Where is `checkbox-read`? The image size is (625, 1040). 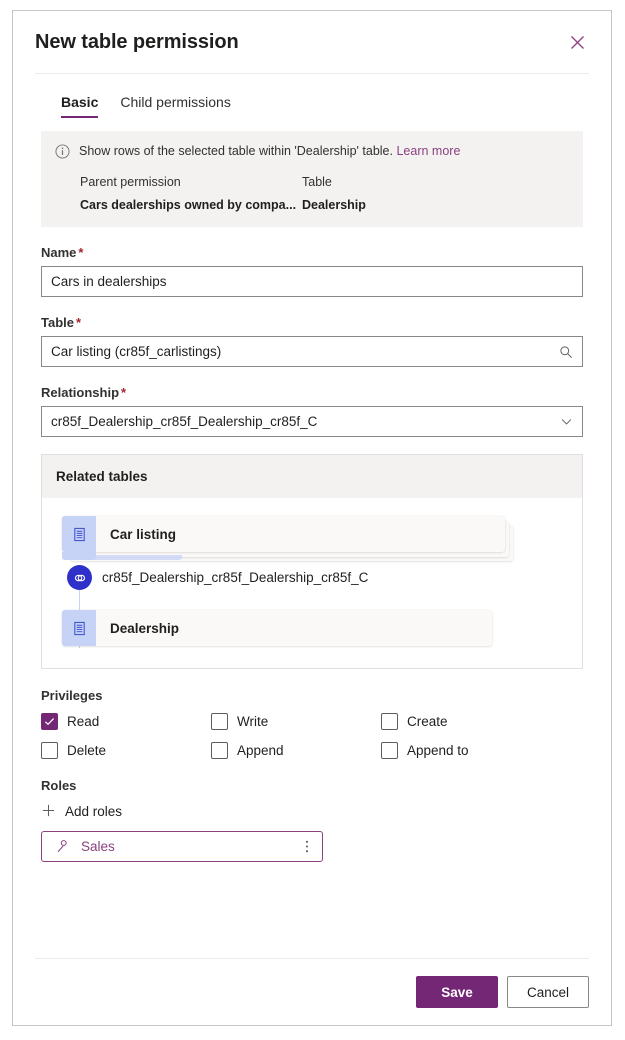 checkbox-read is located at coordinates (49, 721).